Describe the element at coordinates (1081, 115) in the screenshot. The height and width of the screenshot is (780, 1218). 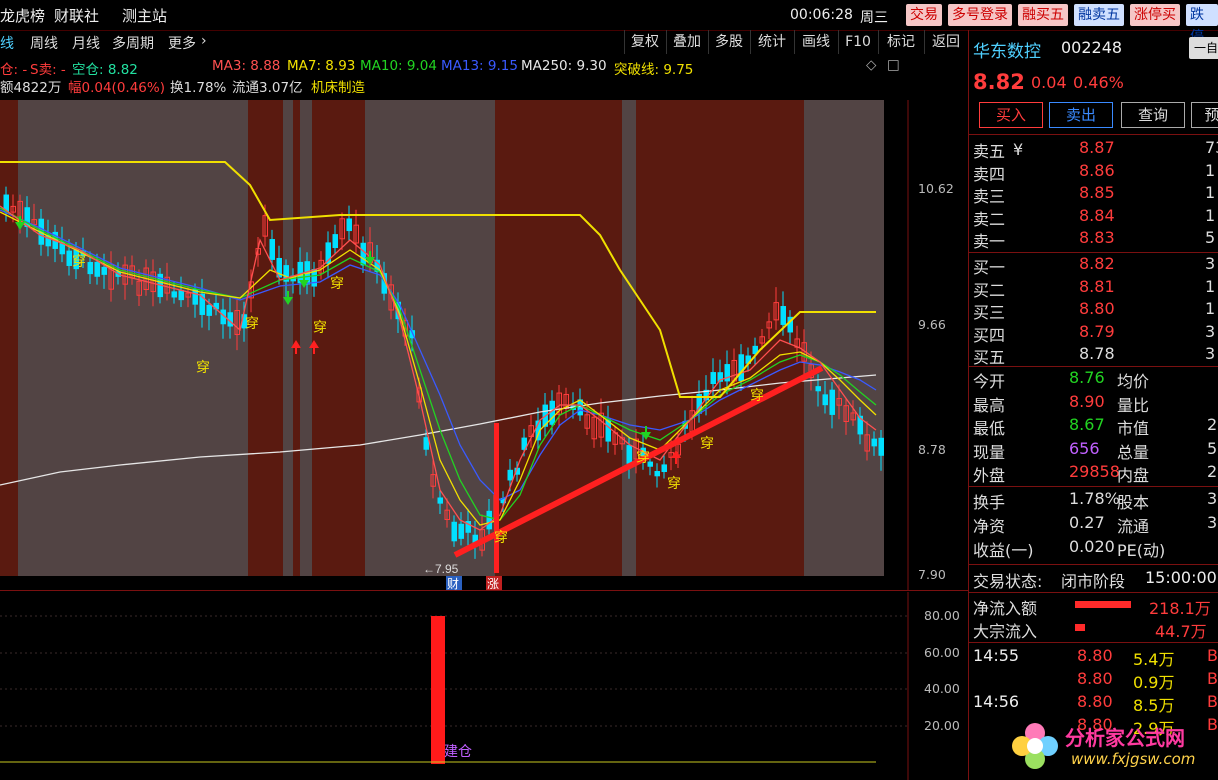
I see `sell-button: 卖出` at that location.